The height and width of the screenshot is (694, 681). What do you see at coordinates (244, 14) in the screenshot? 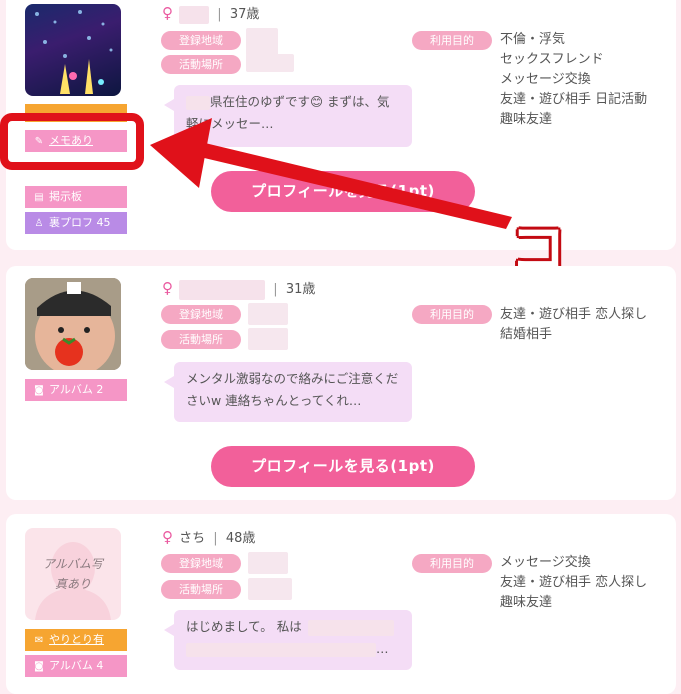
I see `age: 37歳` at bounding box center [244, 14].